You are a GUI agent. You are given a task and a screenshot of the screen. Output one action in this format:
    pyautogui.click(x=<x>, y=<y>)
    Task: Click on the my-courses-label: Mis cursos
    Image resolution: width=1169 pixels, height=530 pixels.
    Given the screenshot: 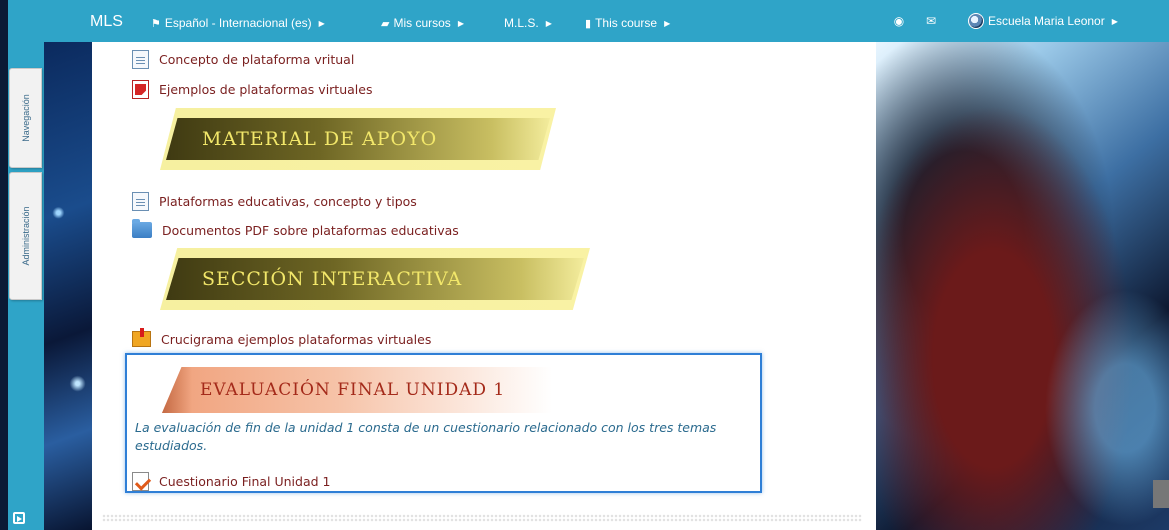 What is the action you would take?
    pyautogui.click(x=422, y=23)
    